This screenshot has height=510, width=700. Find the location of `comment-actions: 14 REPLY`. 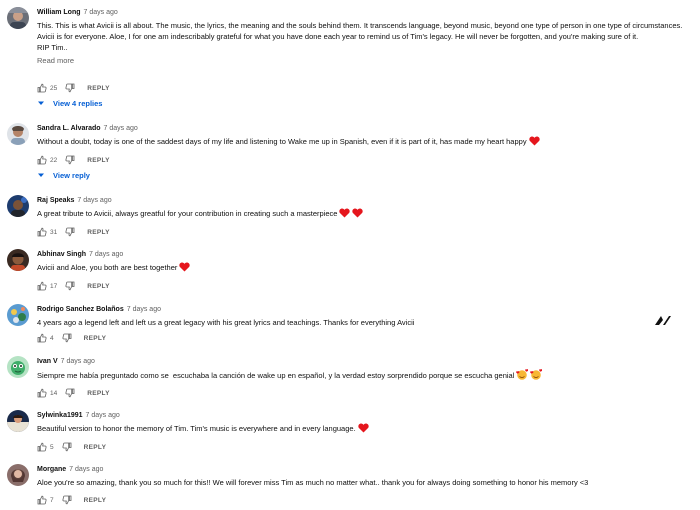

comment-actions: 14 REPLY is located at coordinates (73, 393).